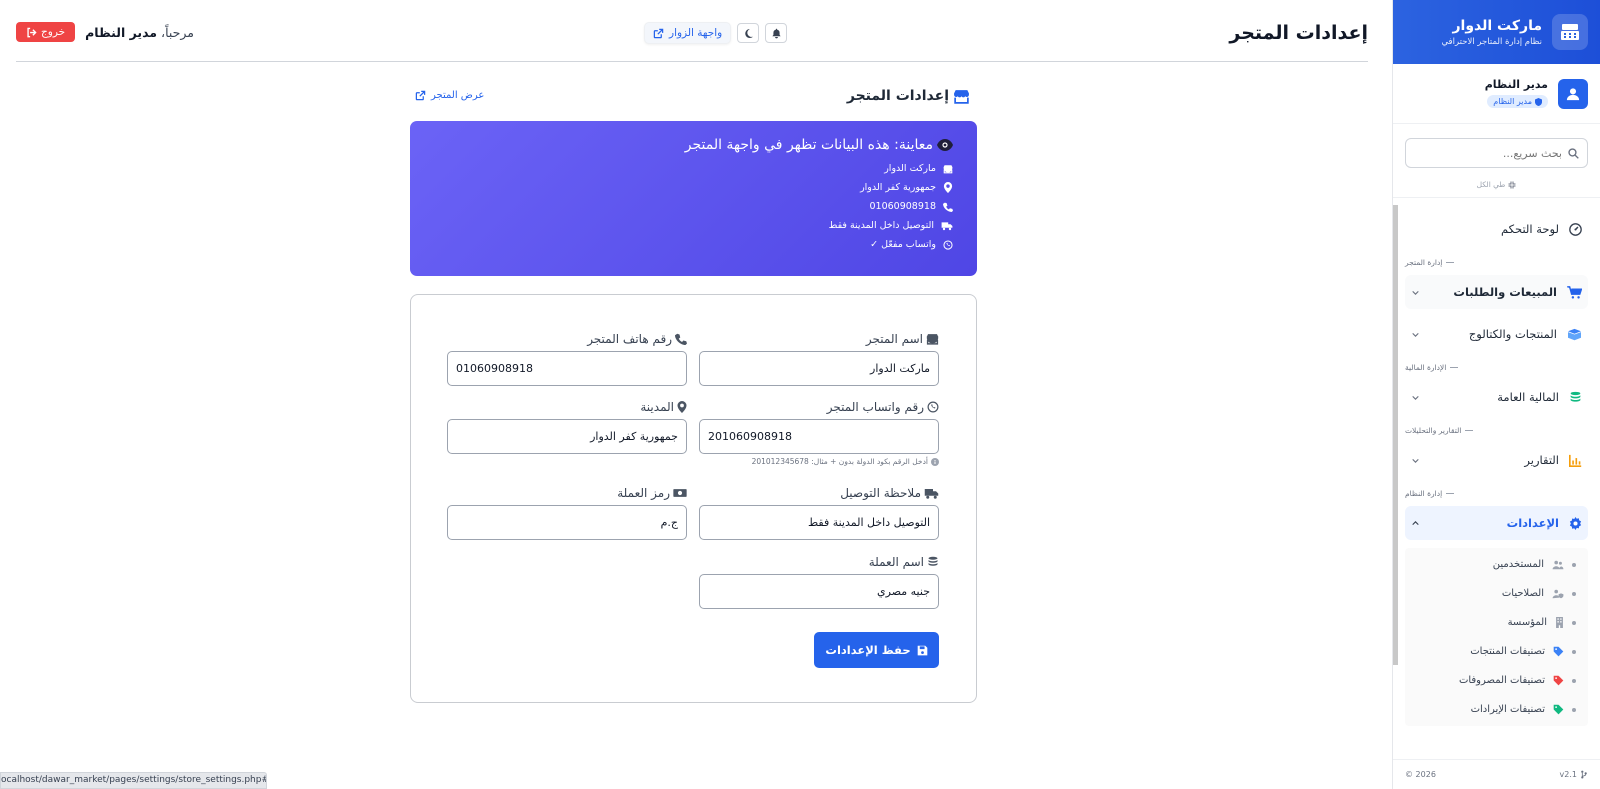 Image resolution: width=1600 pixels, height=789 pixels. Describe the element at coordinates (819, 368) in the screenshot. I see `store-name-input` at that location.